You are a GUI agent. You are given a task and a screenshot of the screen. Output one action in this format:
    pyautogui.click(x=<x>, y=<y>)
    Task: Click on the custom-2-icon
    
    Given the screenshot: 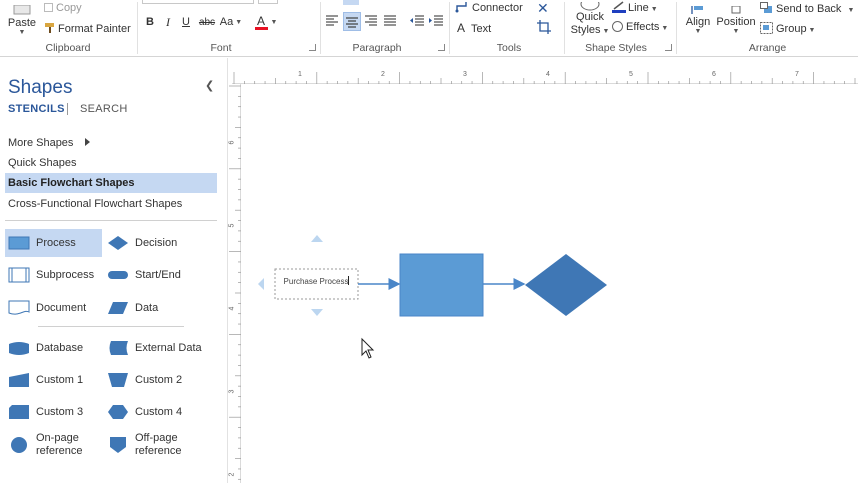 What is the action you would take?
    pyautogui.click(x=118, y=380)
    